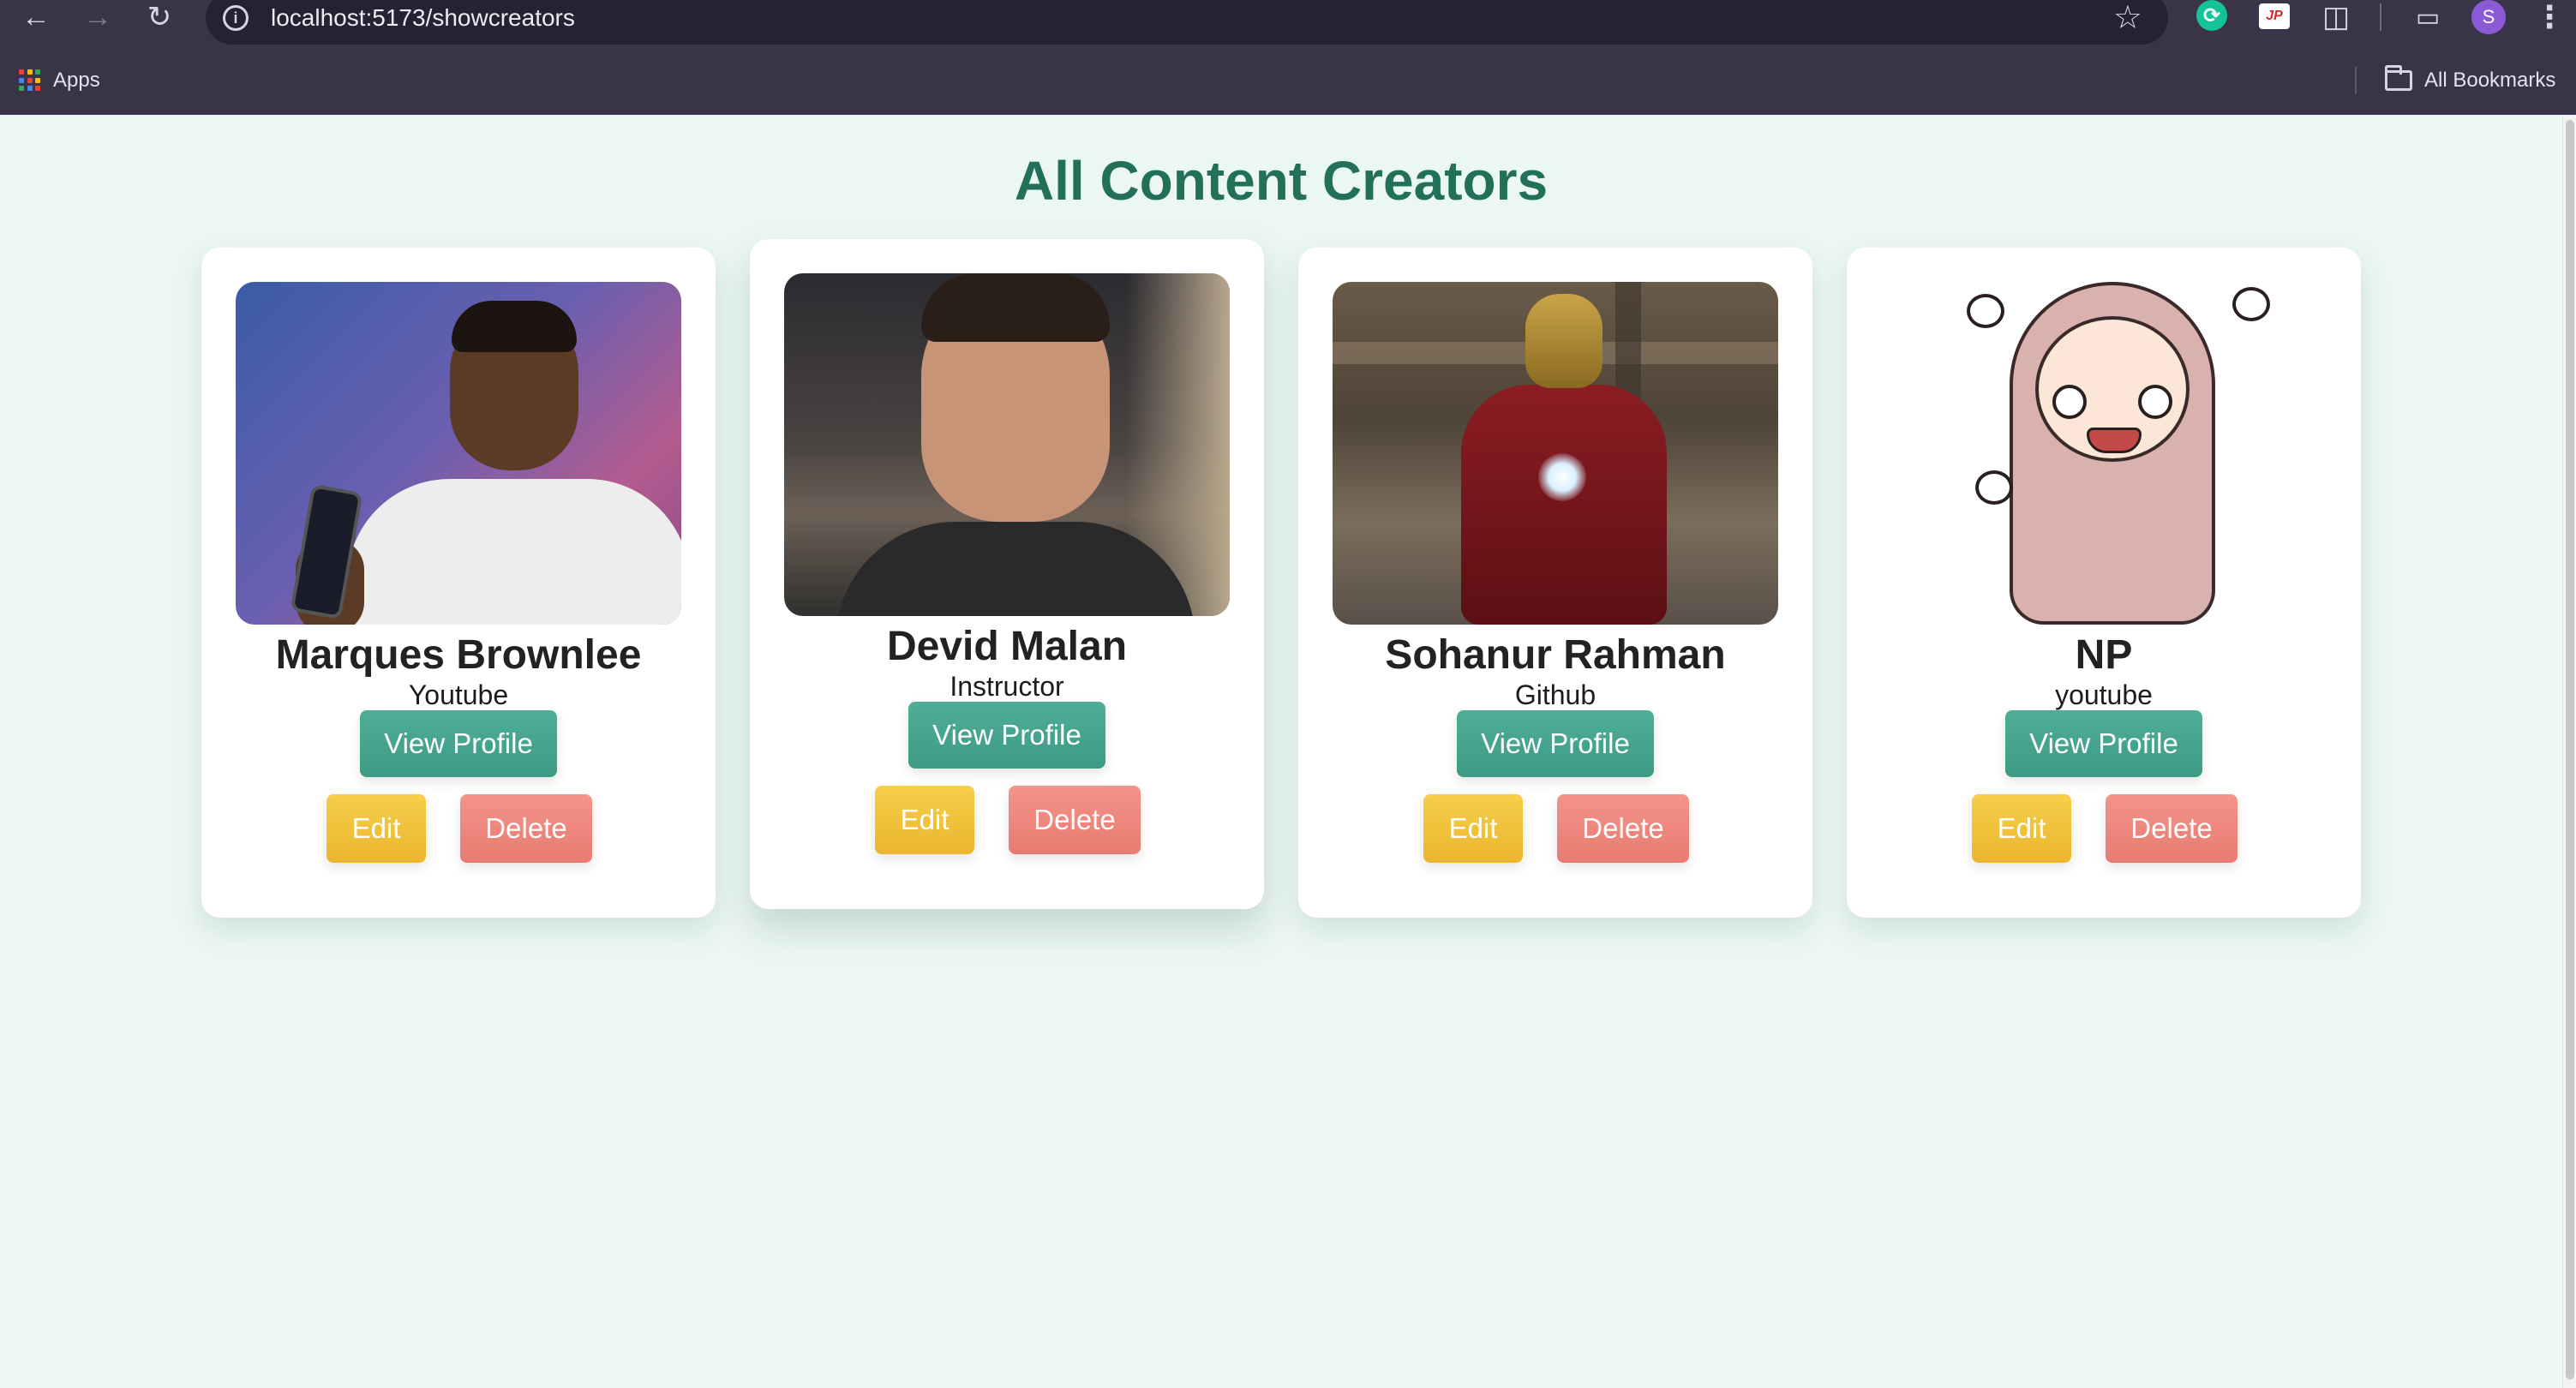 The width and height of the screenshot is (2576, 1388). Describe the element at coordinates (2398, 78) in the screenshot. I see `folder-icon` at that location.